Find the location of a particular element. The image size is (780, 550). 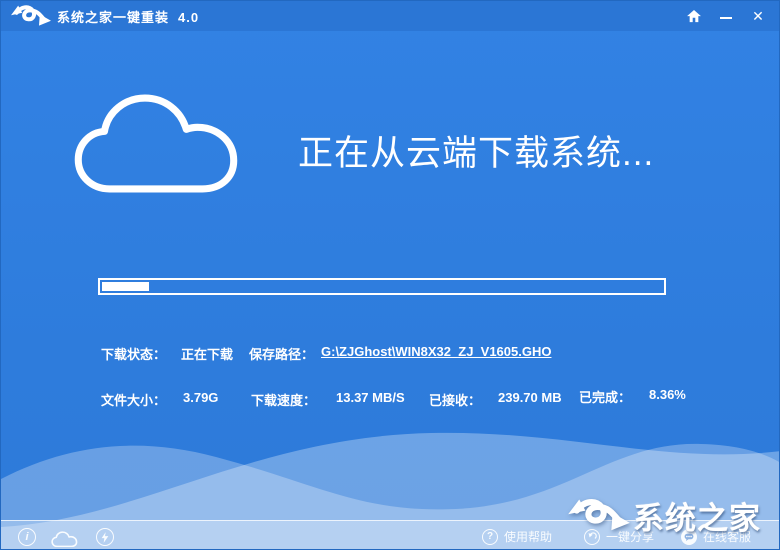

titlebar: 系统之家一键重装 4.0 ✕ is located at coordinates (390, 16).